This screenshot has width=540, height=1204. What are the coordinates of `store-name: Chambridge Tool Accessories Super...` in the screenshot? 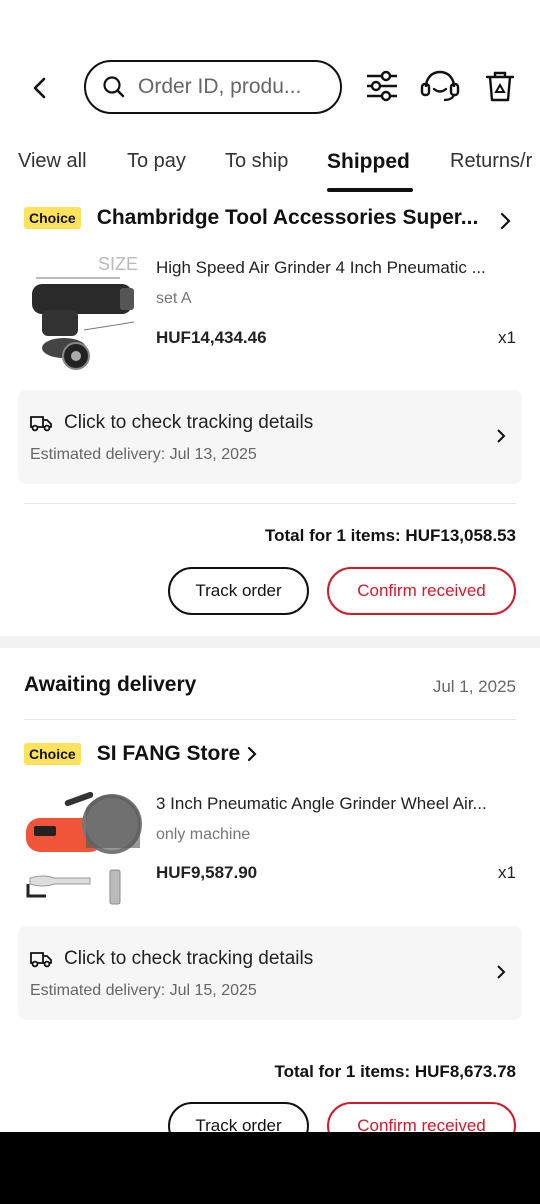 It's located at (288, 218).